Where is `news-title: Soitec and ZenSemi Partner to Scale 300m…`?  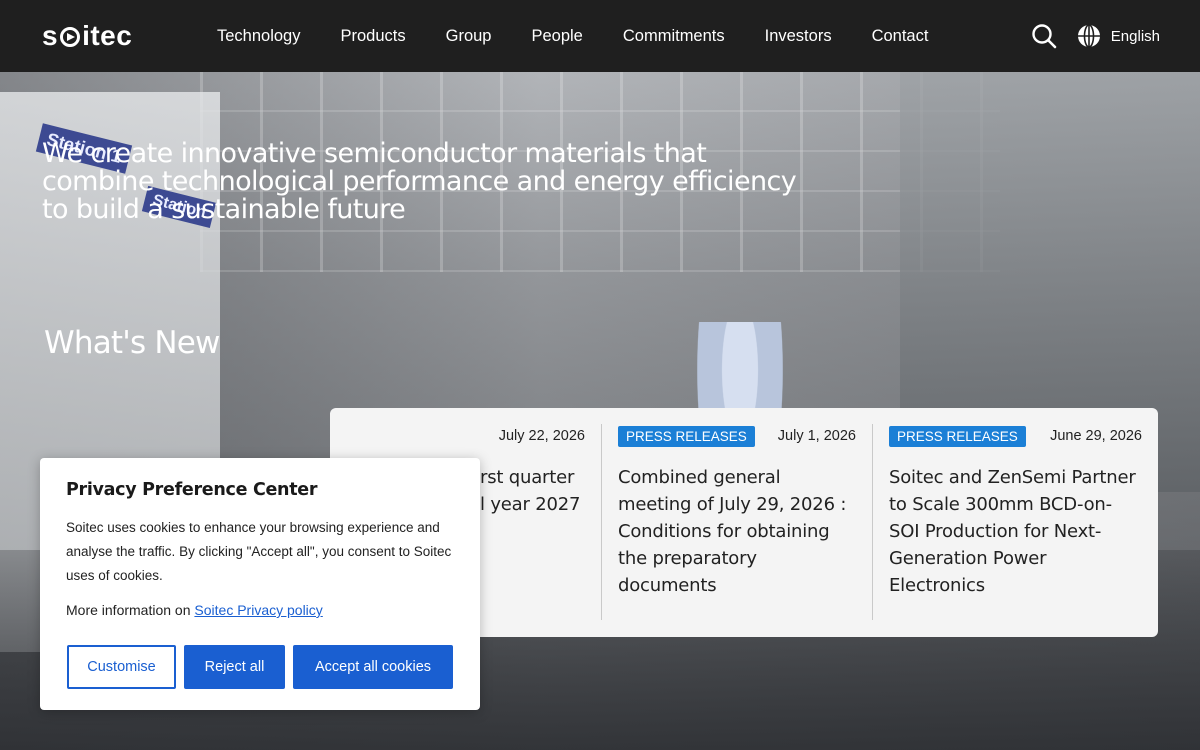 news-title: Soitec and ZenSemi Partner to Scale 300m… is located at coordinates (1015, 531).